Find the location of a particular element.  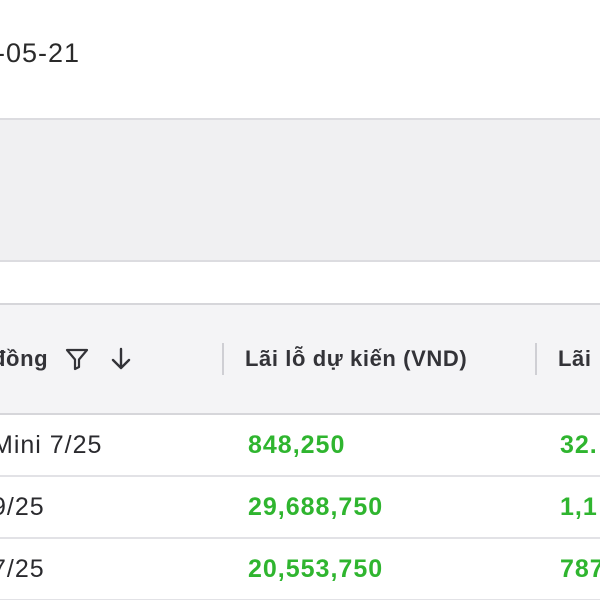

table-row: Mini 7/25 848,250 32. is located at coordinates (300, 446).